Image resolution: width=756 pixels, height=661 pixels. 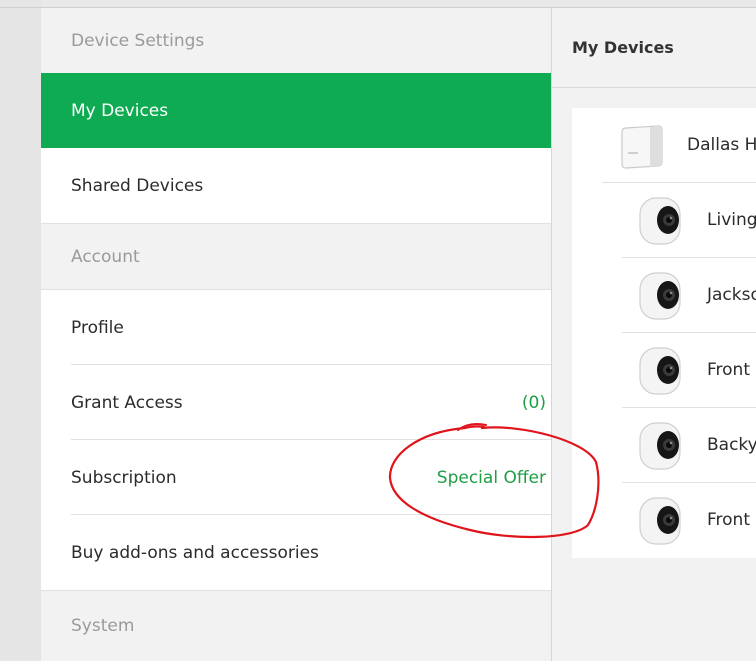 I want to click on section-header-device-settings: Device Settings, so click(x=296, y=40).